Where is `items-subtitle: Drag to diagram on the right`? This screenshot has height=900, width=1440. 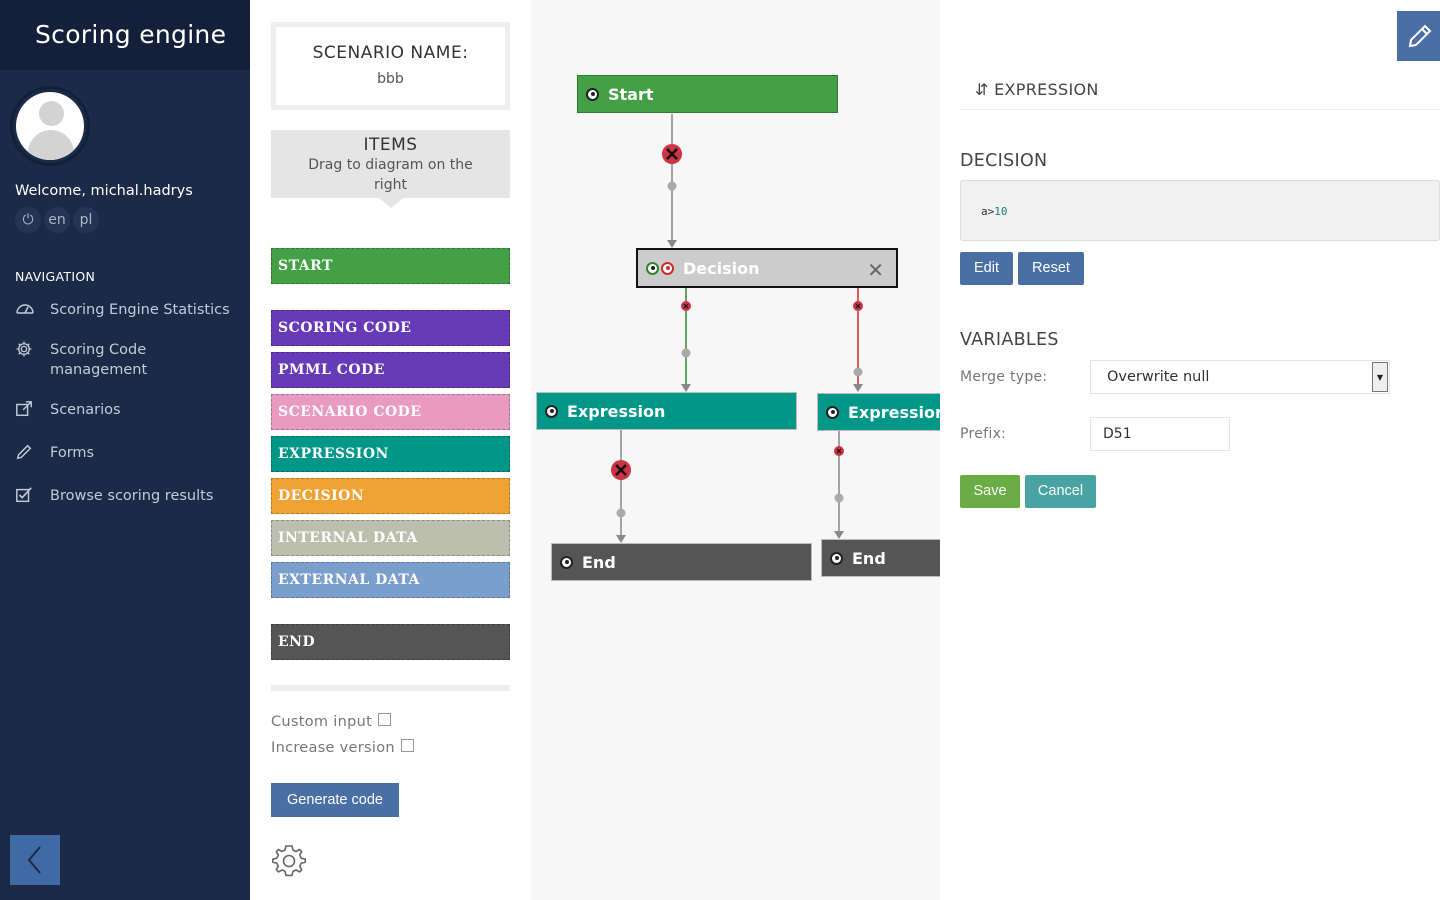 items-subtitle: Drag to diagram on the right is located at coordinates (390, 175).